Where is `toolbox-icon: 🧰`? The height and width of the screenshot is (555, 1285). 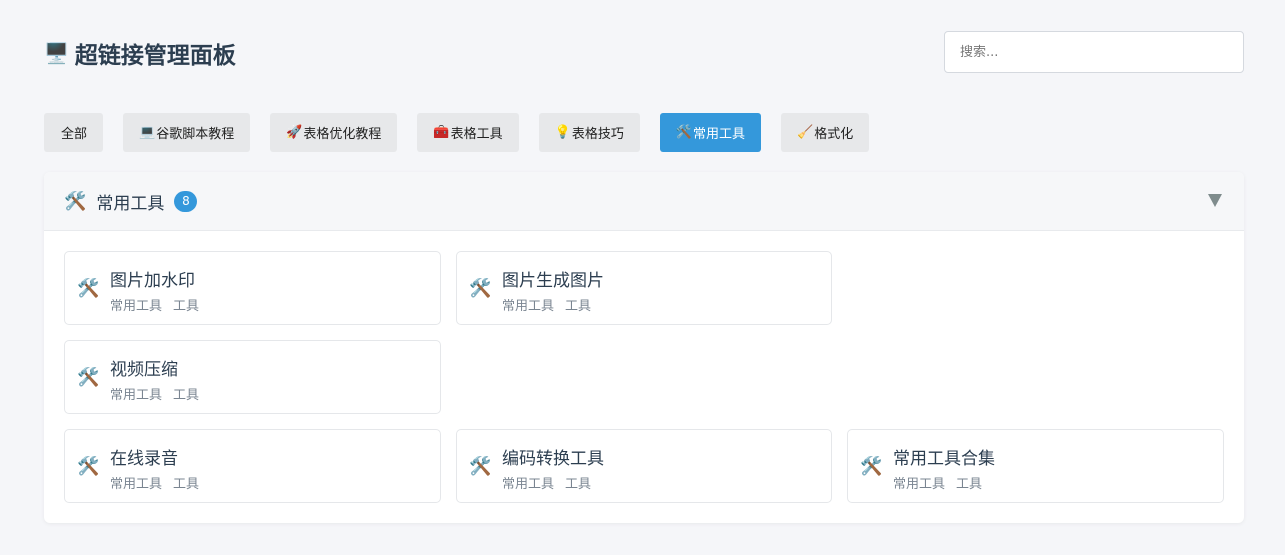 toolbox-icon: 🧰 is located at coordinates (441, 132).